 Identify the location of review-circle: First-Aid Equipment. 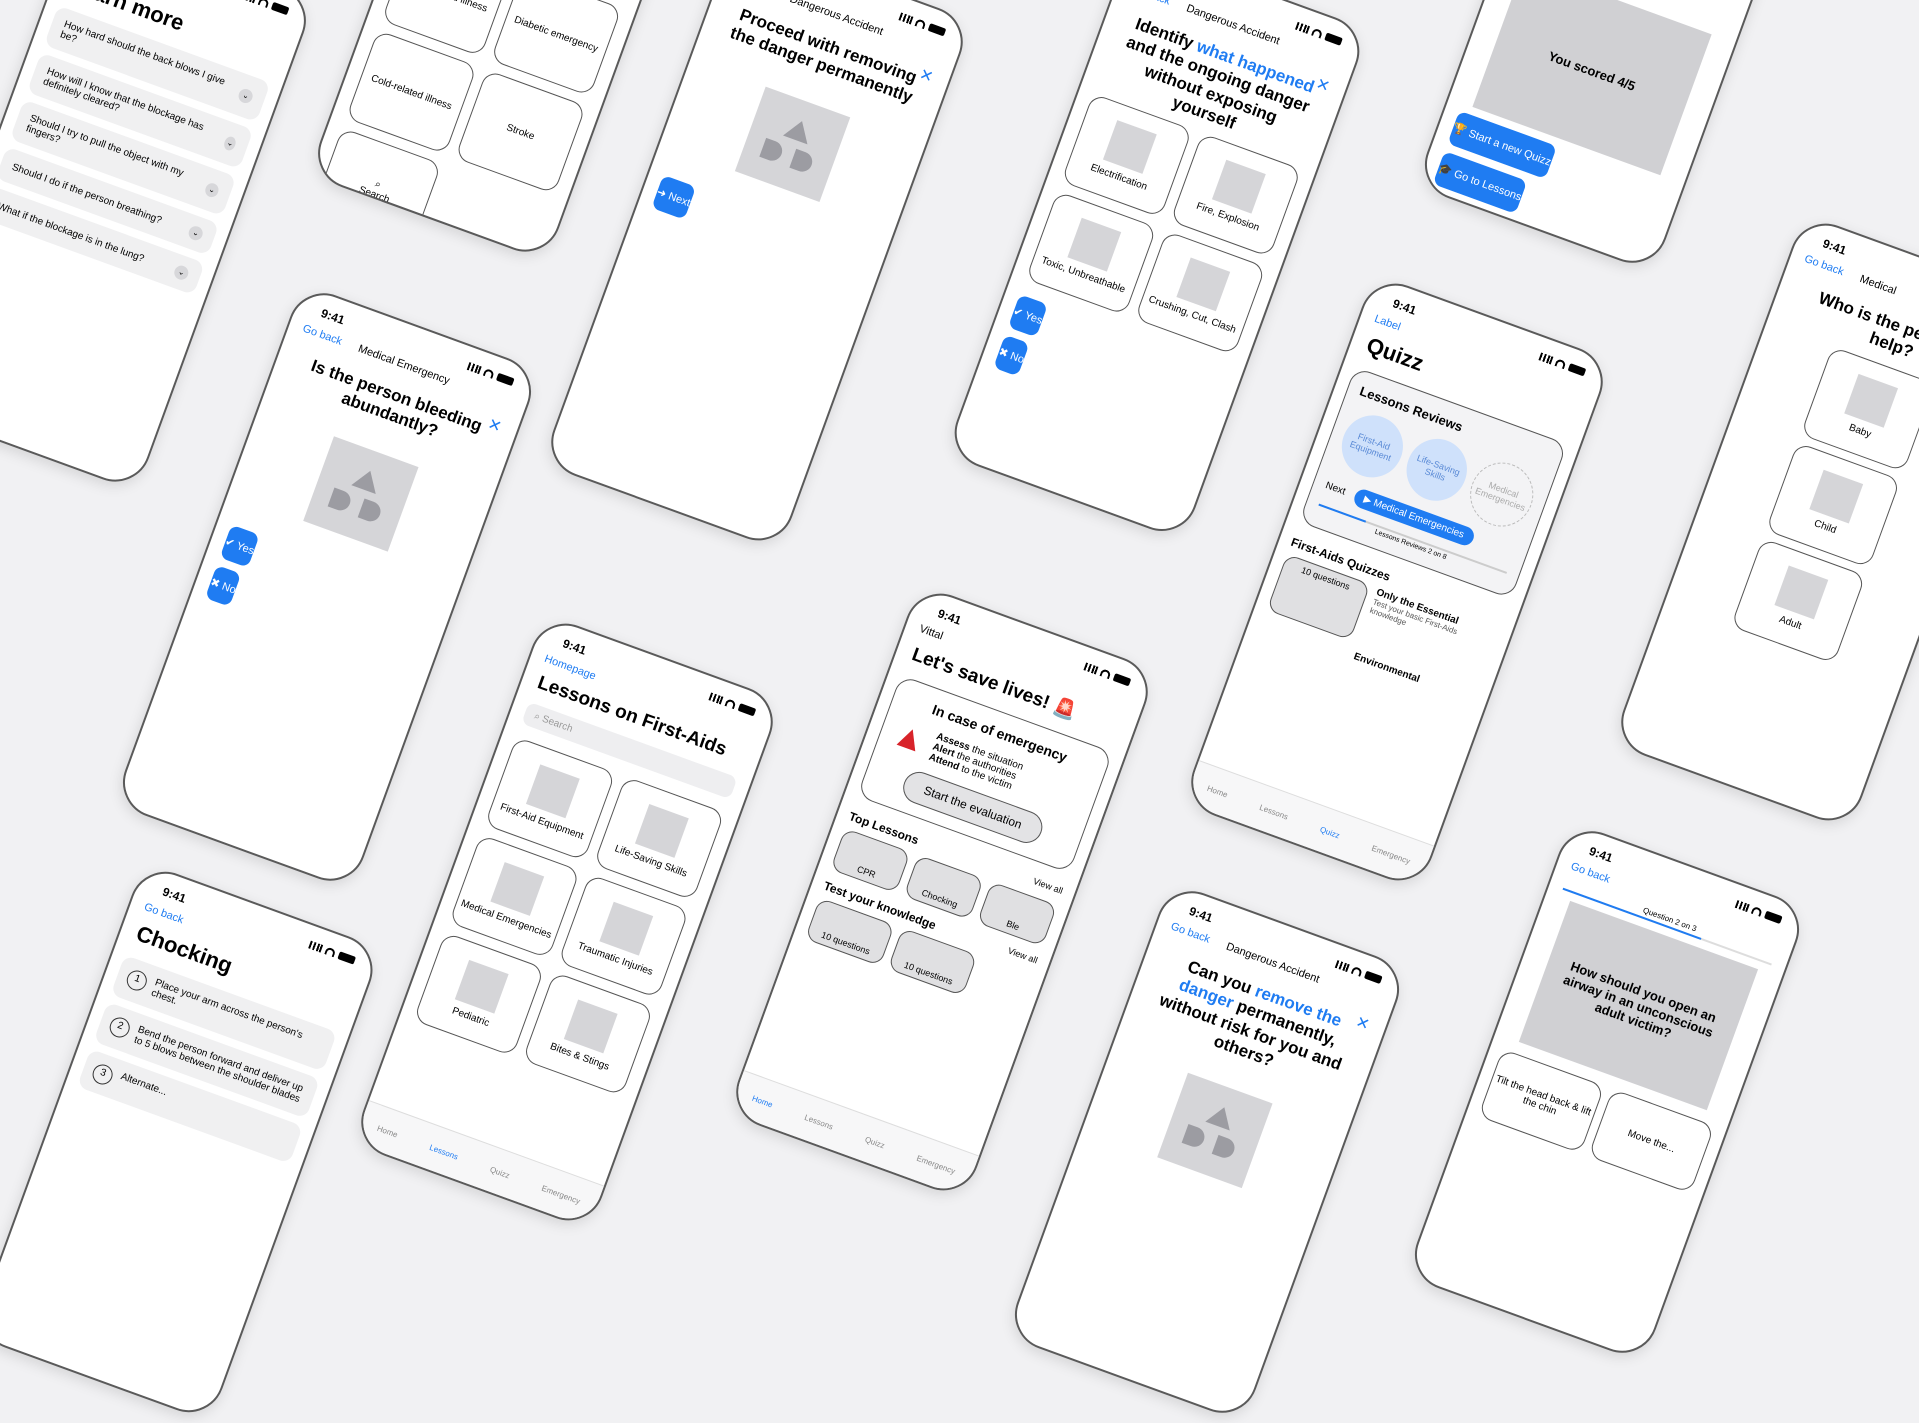
(1372, 446).